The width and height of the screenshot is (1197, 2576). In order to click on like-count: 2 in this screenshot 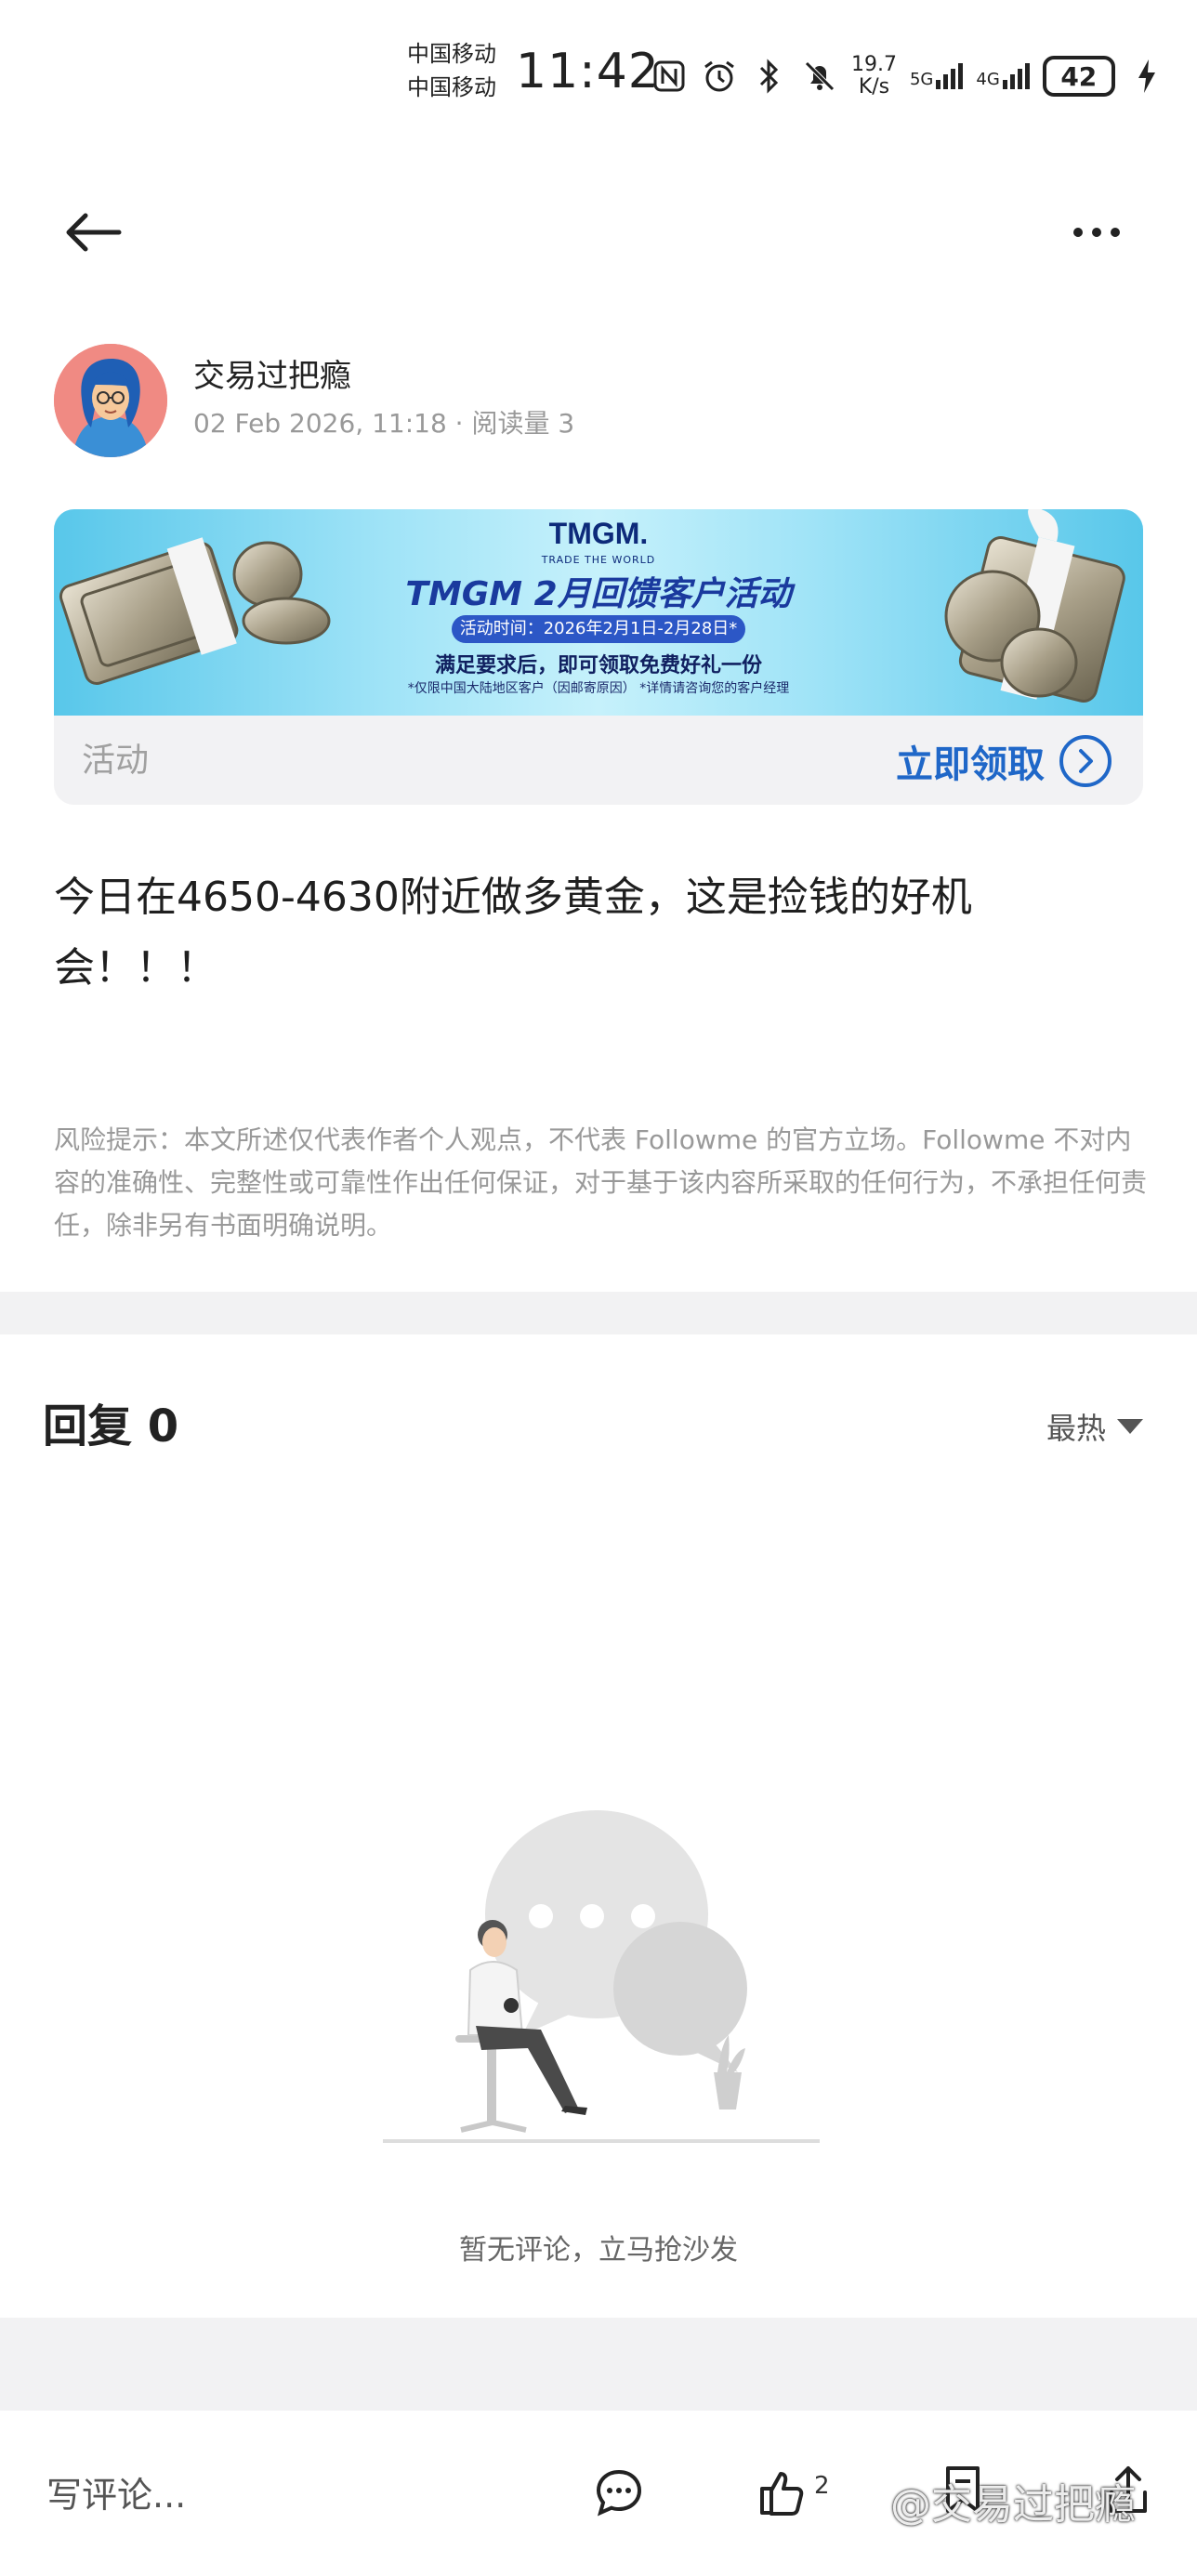, I will do `click(822, 2486)`.